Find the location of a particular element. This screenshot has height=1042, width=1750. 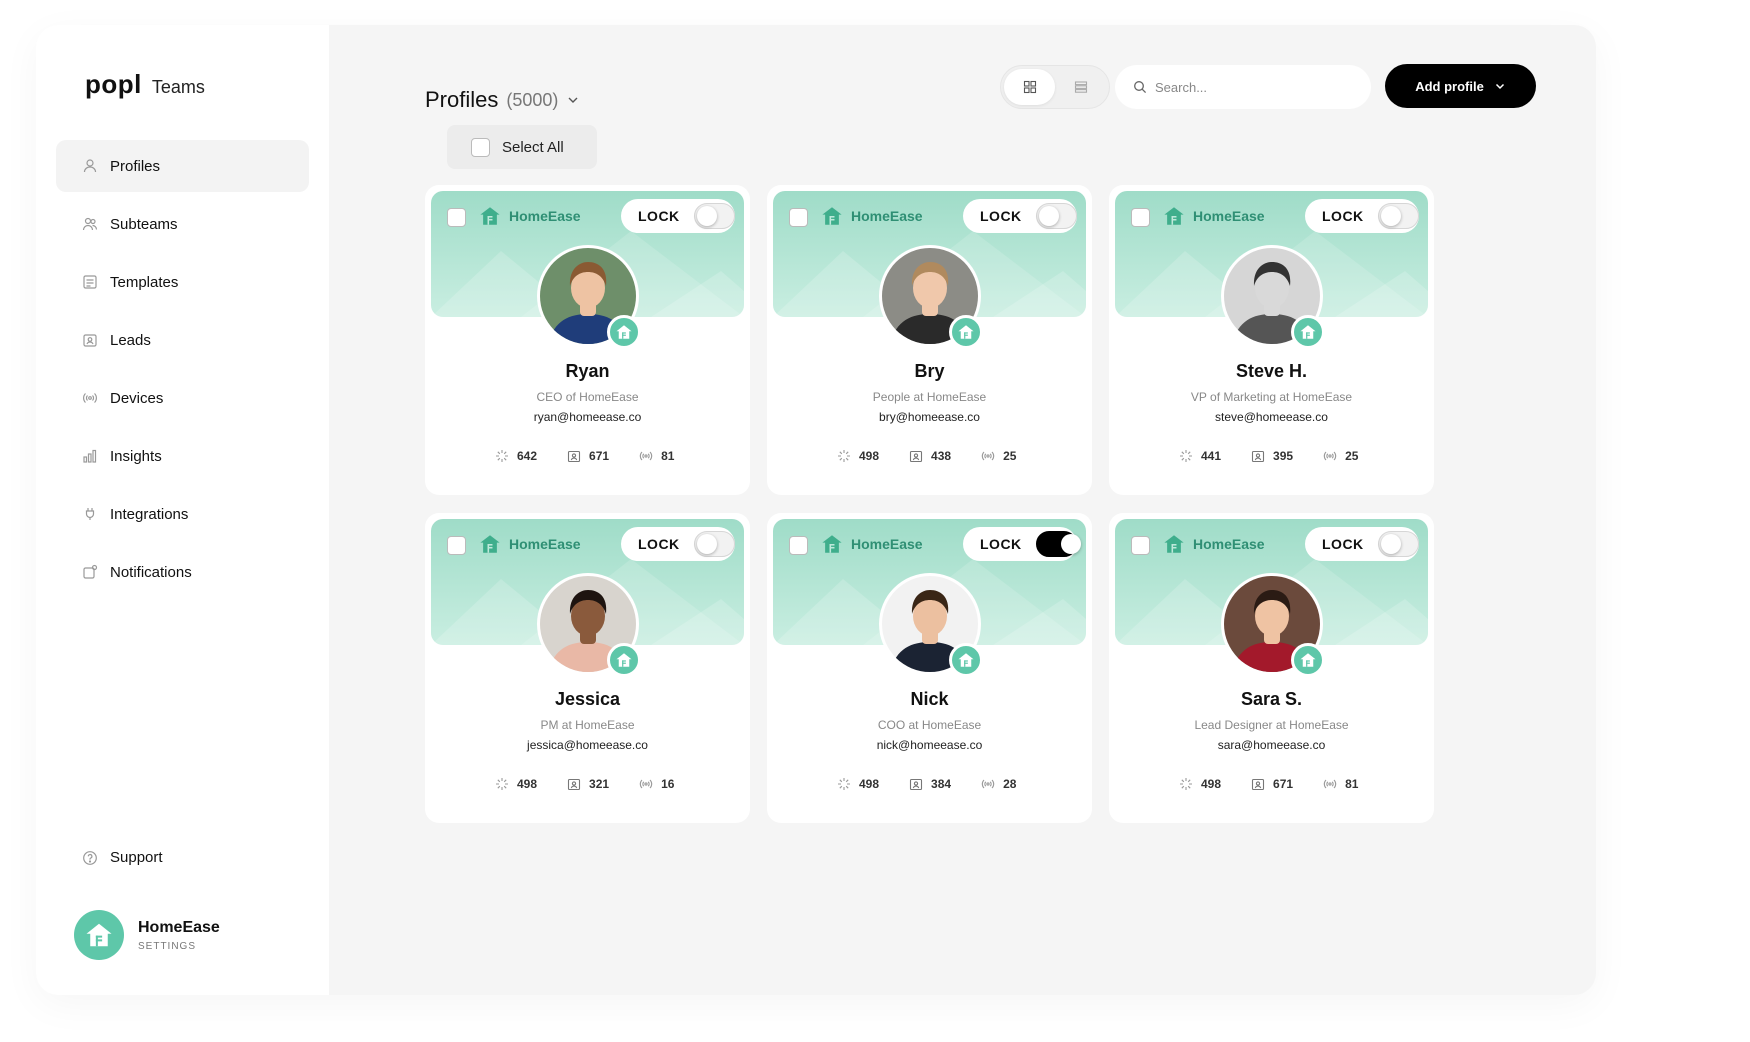

search-box is located at coordinates (1243, 87).